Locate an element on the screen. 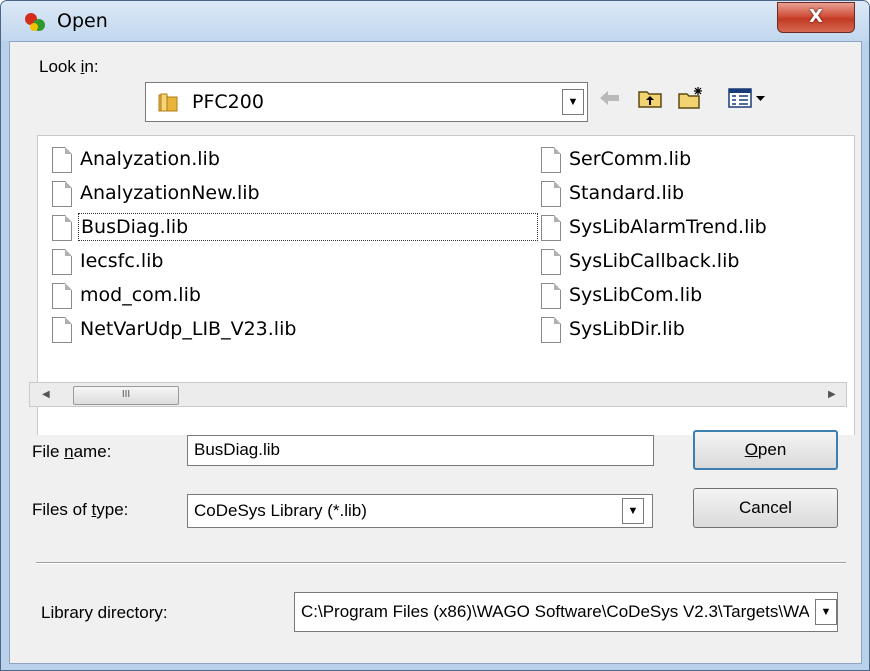  grip-icon: III is located at coordinates (126, 394).